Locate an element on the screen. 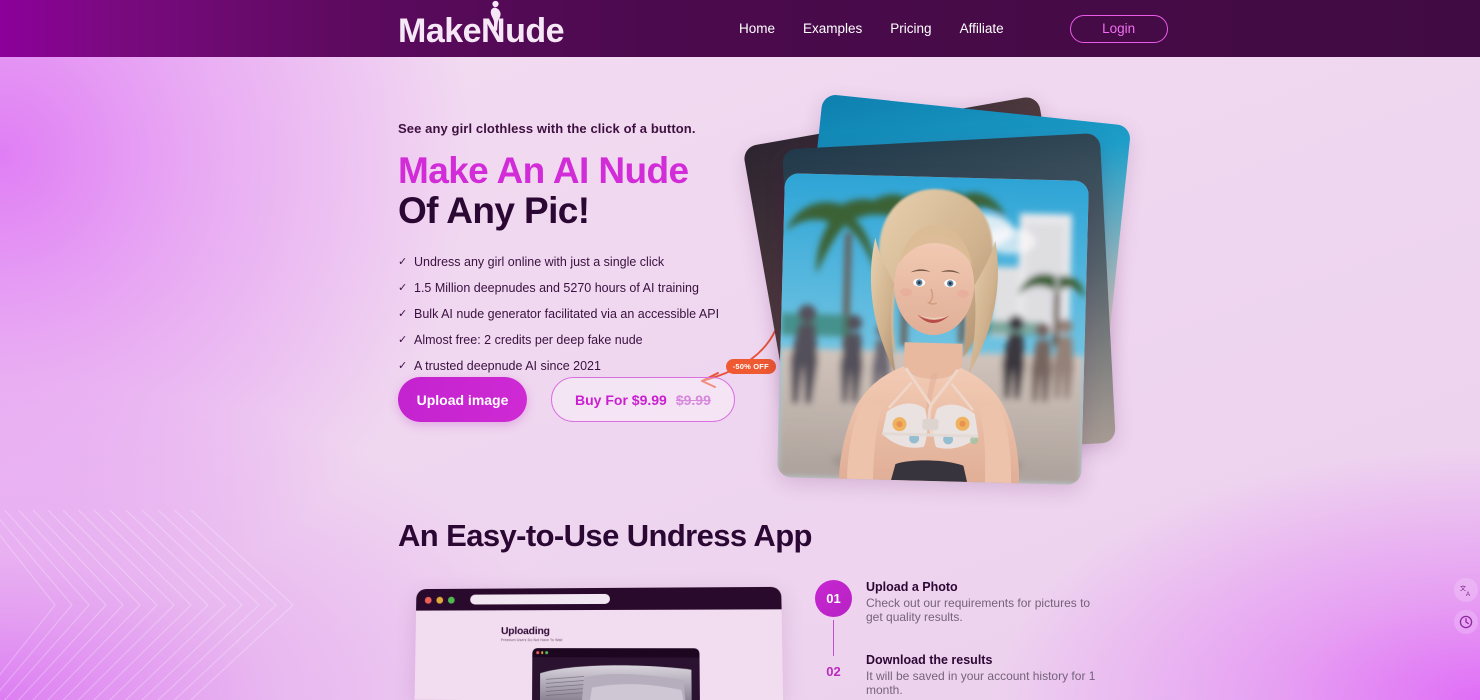 The image size is (1480, 700). svg-text: 文 is located at coordinates (1463, 588).